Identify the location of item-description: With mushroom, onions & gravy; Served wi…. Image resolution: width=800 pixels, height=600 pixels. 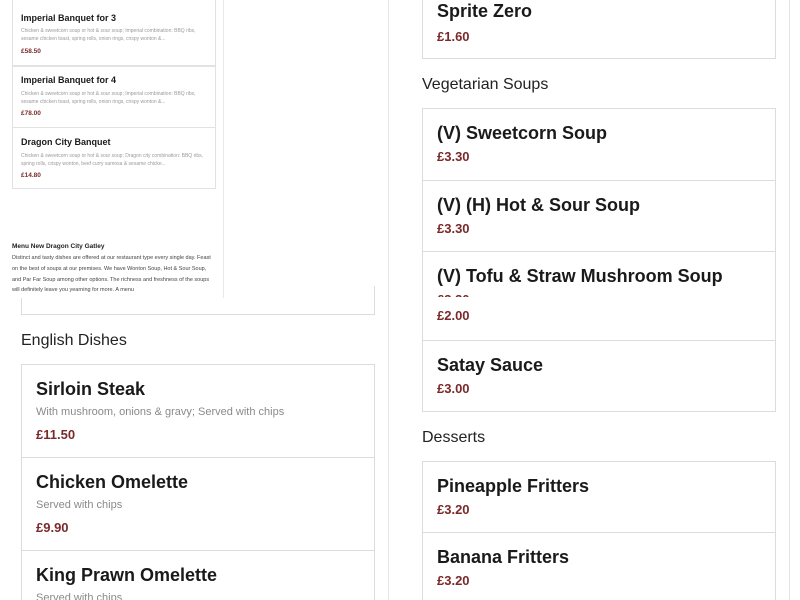
(160, 412).